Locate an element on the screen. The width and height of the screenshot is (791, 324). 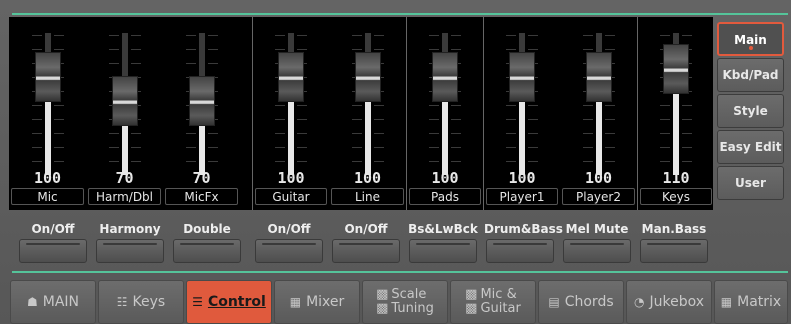
channel-name: MicFx is located at coordinates (201, 196).